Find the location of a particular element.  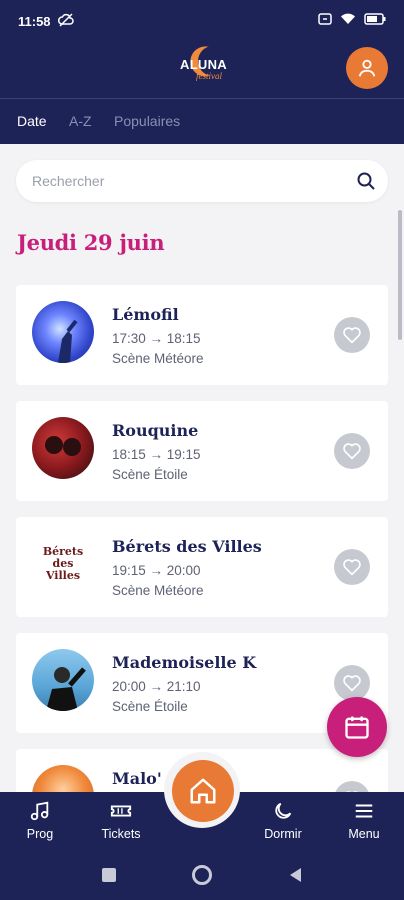

hamburger-menu-icon is located at coordinates (364, 811).